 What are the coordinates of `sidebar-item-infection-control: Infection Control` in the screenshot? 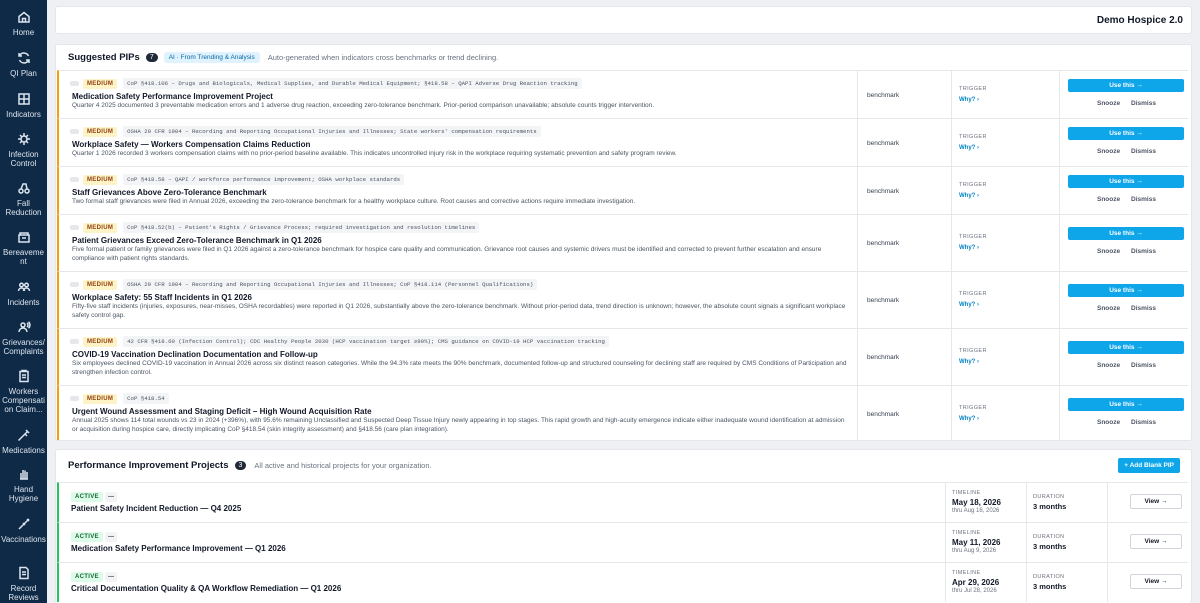 It's located at (23, 150).